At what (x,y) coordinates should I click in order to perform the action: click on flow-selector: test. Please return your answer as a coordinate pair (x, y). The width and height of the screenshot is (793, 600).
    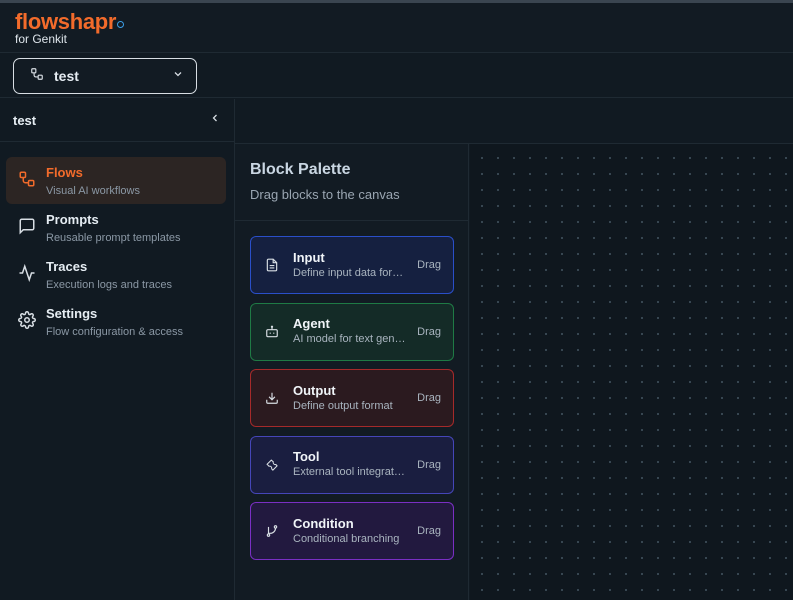
    Looking at the image, I should click on (105, 76).